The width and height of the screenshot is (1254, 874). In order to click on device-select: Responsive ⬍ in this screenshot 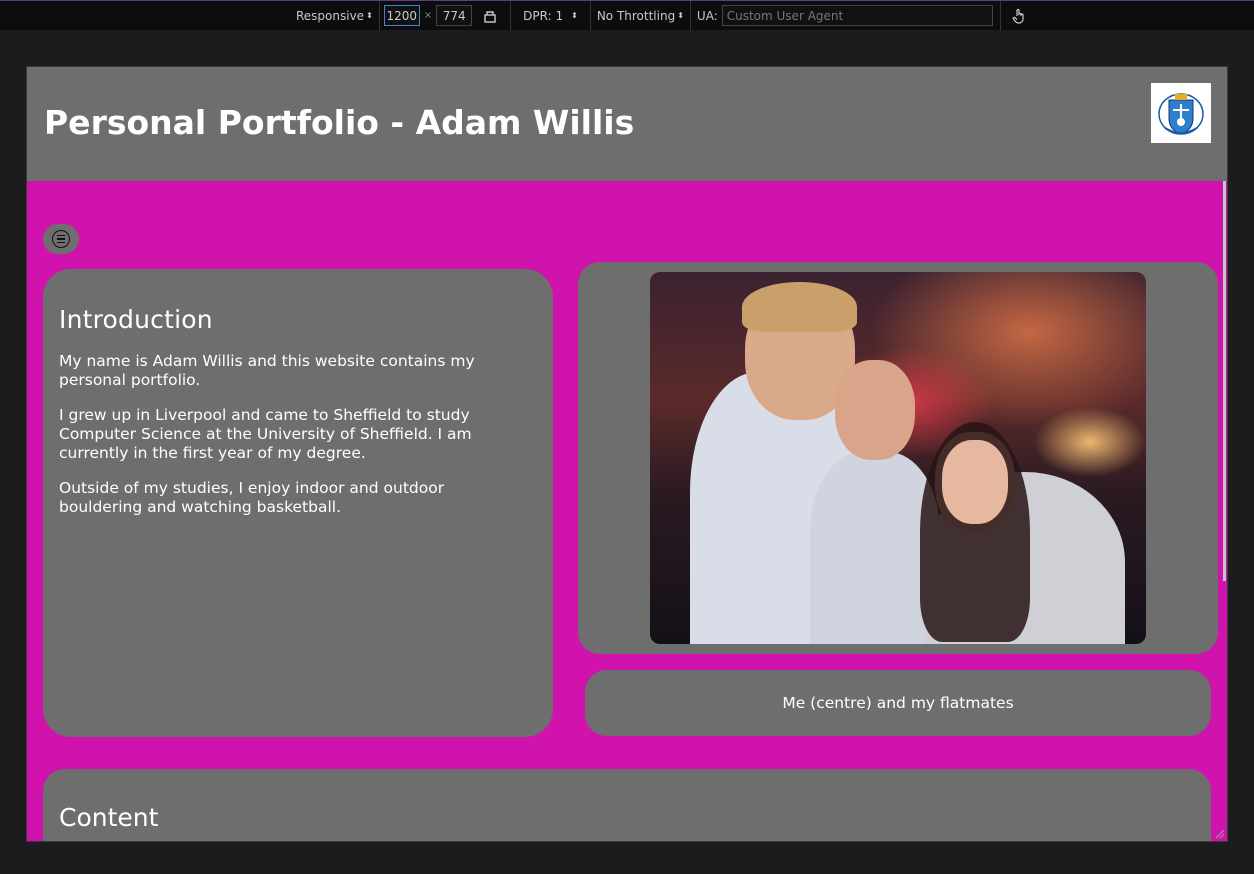, I will do `click(334, 16)`.